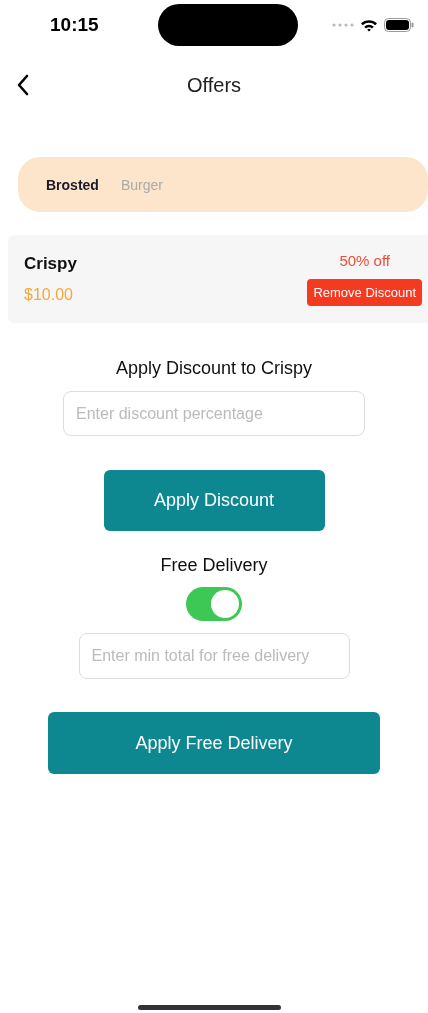 The image size is (428, 1013). I want to click on discount-input: Enter discount percentage, so click(214, 413).